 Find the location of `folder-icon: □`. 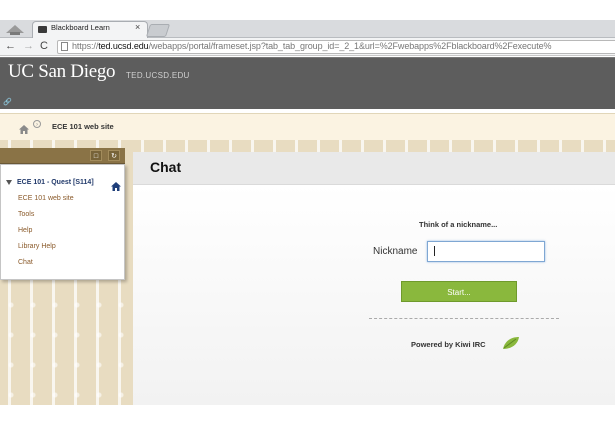

folder-icon: □ is located at coordinates (96, 155).